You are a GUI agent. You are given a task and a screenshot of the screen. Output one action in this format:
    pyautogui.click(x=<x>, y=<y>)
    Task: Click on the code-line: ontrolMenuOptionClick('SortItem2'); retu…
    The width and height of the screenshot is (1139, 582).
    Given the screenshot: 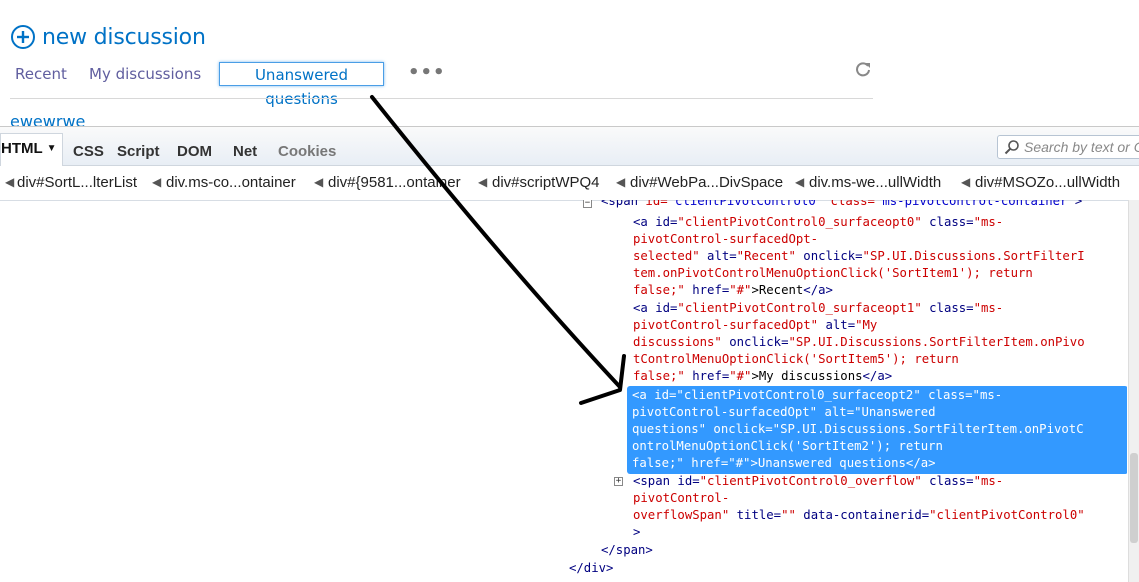 What is the action you would take?
    pyautogui.click(x=787, y=446)
    